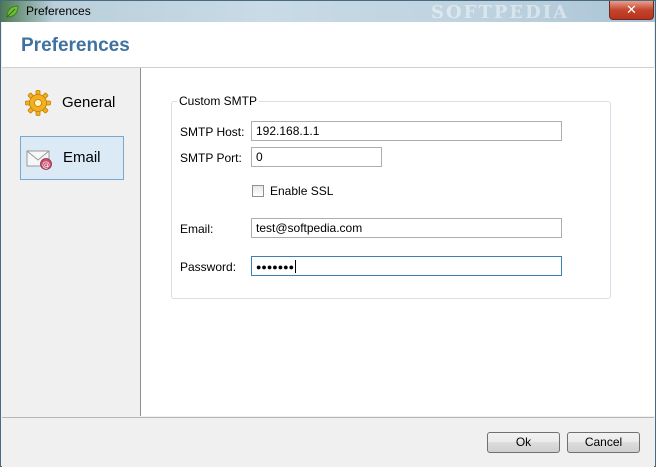  I want to click on header-banner: Preferences, so click(328, 45).